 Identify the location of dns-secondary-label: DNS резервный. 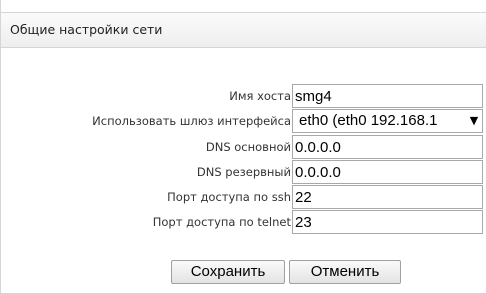
(243, 172).